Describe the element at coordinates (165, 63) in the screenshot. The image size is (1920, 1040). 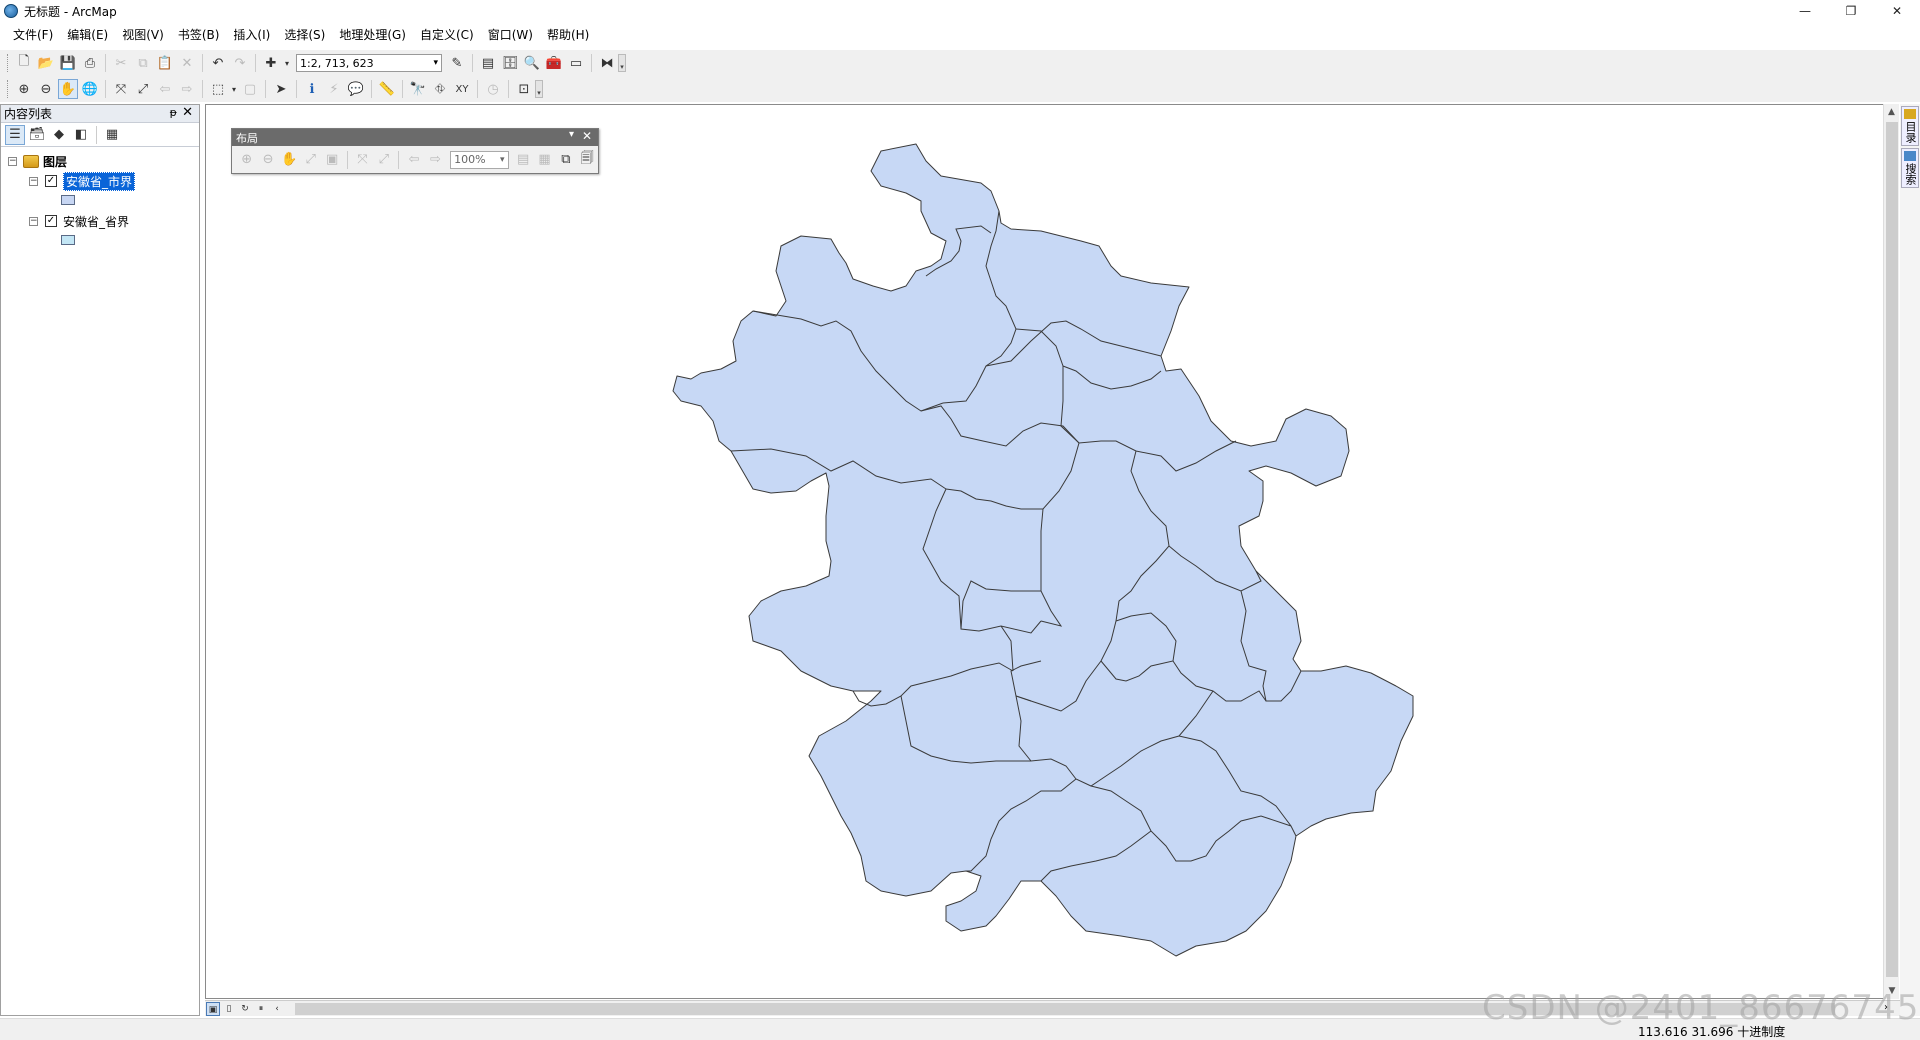
I see `paste-icon: 📋` at that location.